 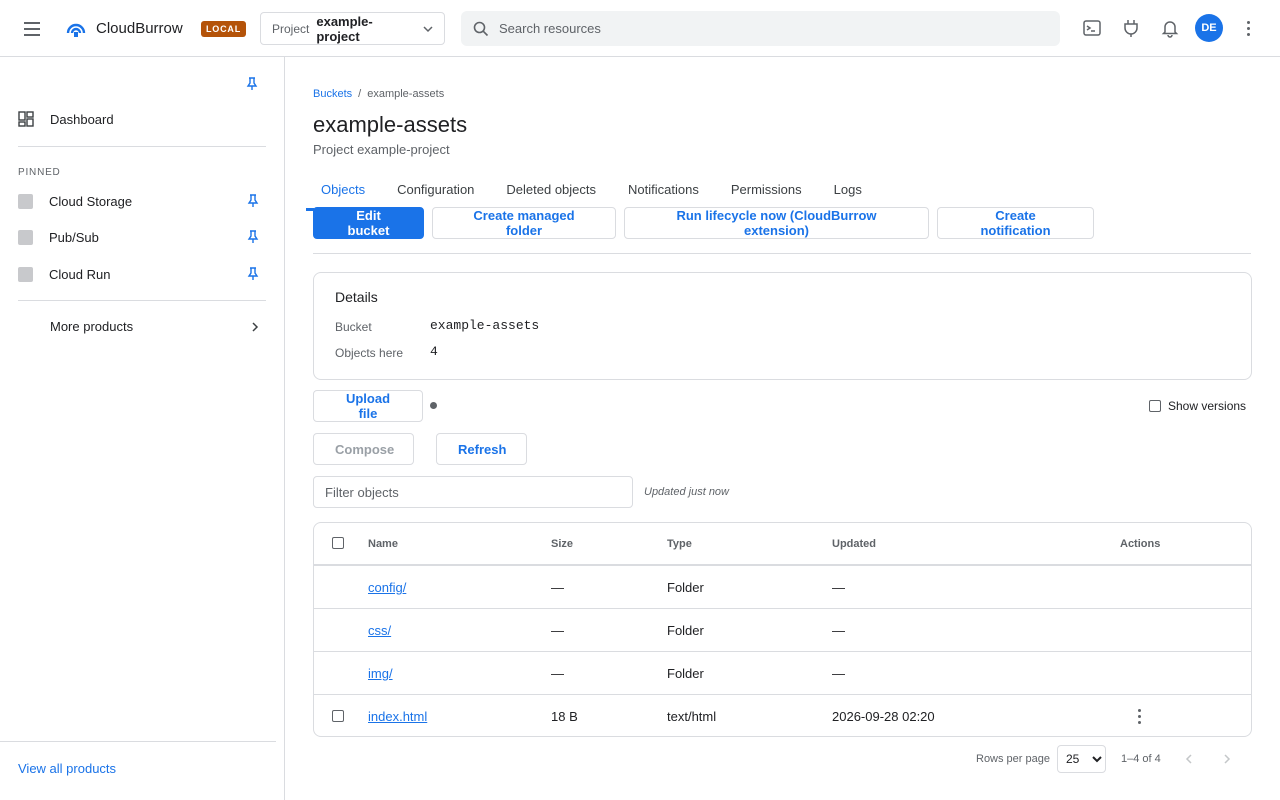 What do you see at coordinates (397, 716) in the screenshot?
I see `object-link: index.html` at bounding box center [397, 716].